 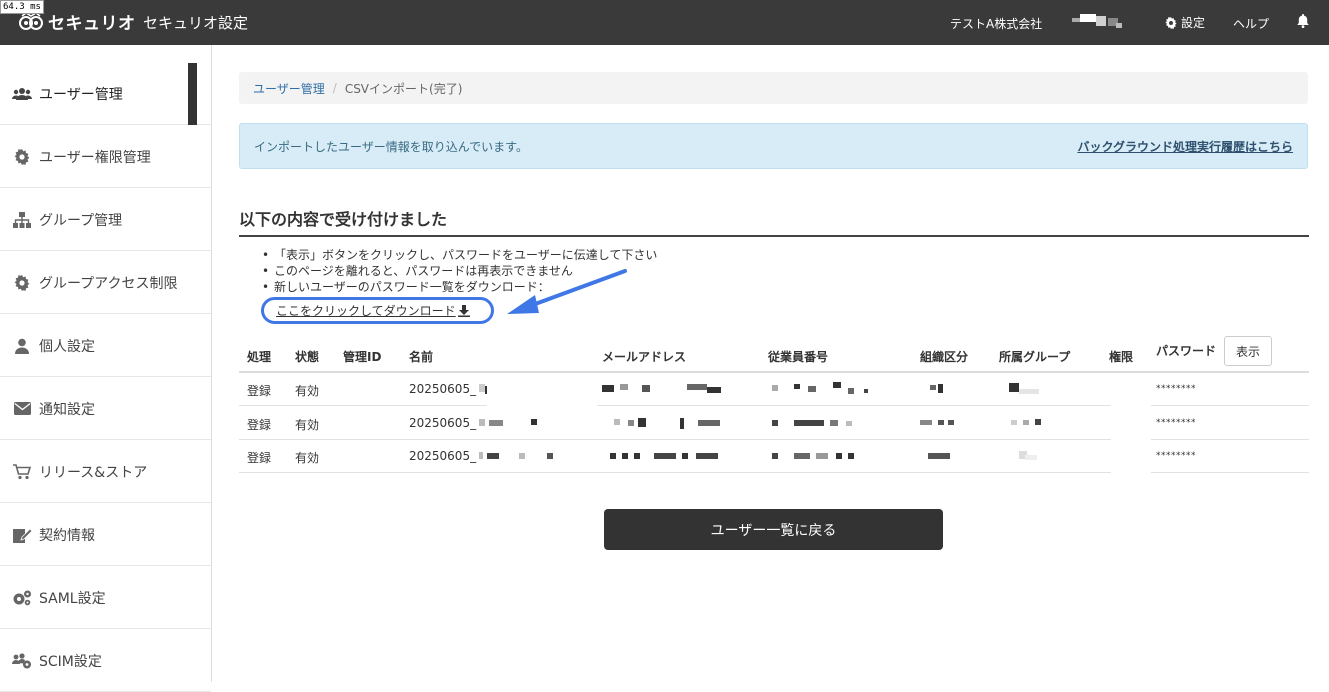 I want to click on download-highlight: ここをクリックしてダウンロード, so click(x=377, y=310).